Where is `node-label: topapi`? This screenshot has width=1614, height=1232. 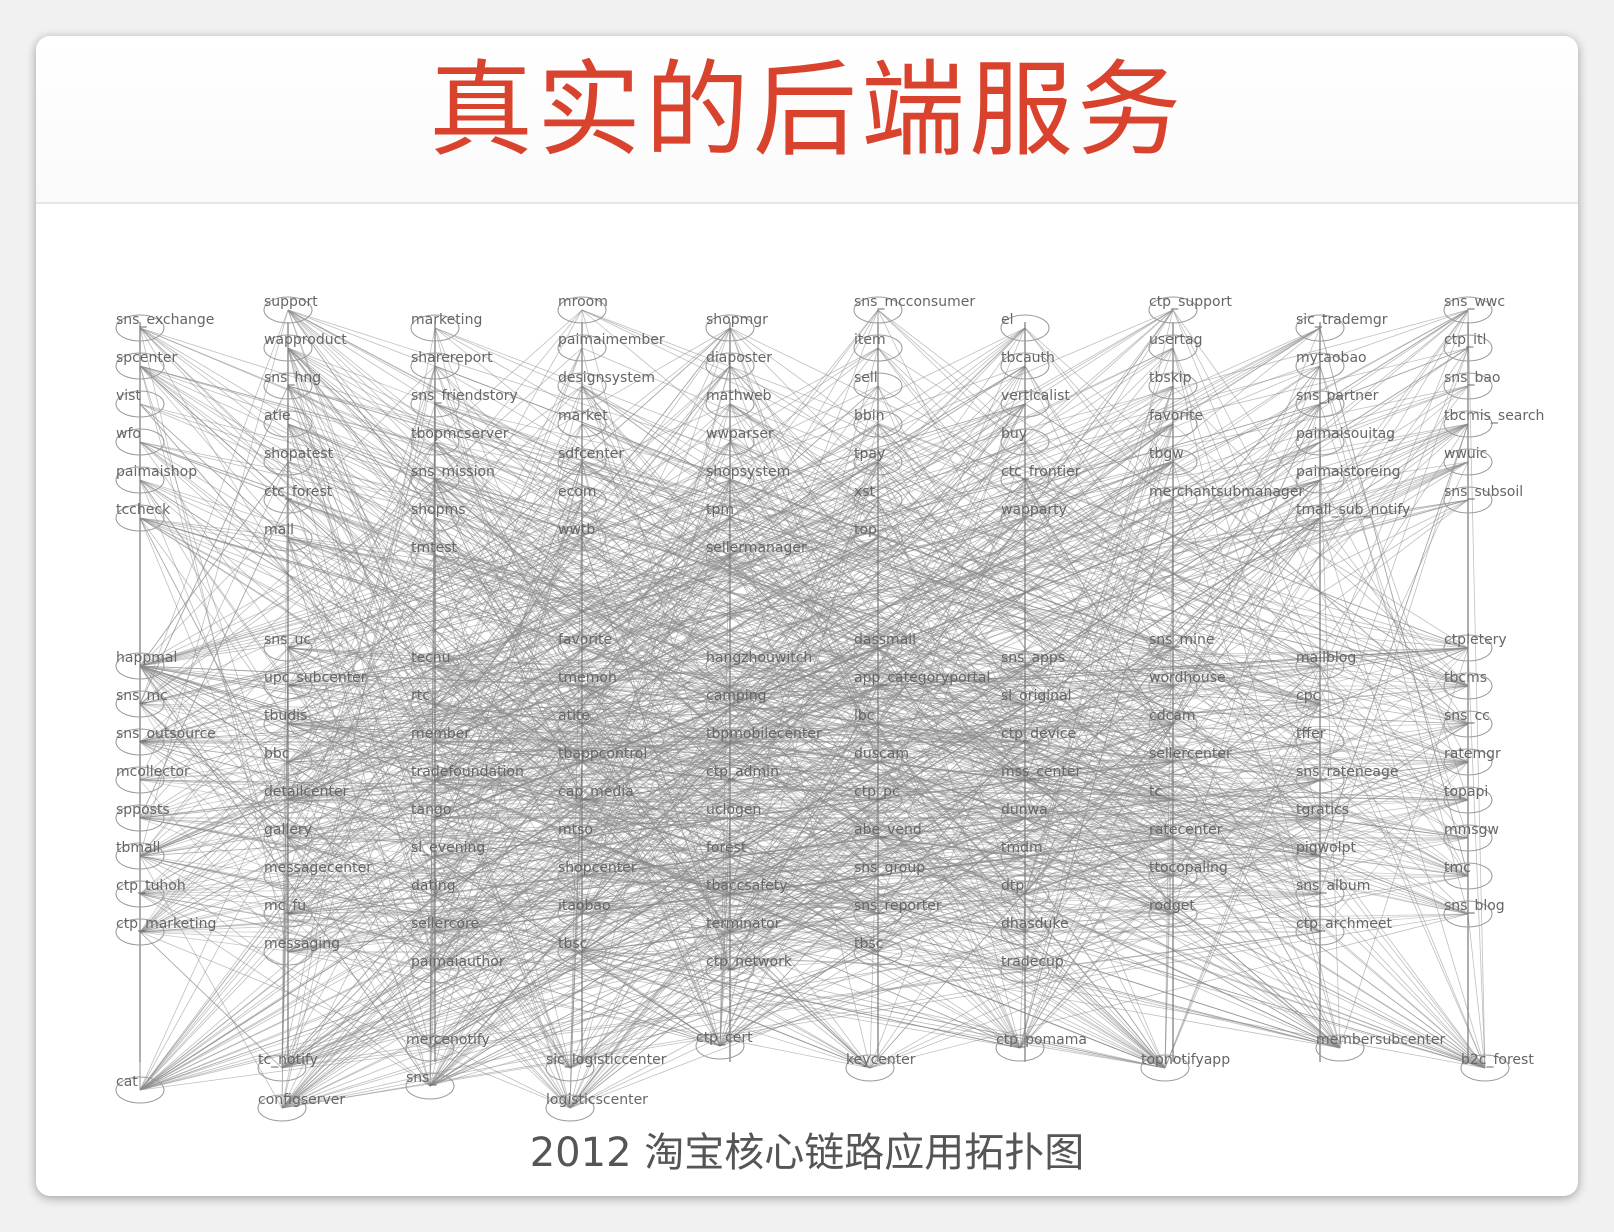 node-label: topapi is located at coordinates (1466, 792).